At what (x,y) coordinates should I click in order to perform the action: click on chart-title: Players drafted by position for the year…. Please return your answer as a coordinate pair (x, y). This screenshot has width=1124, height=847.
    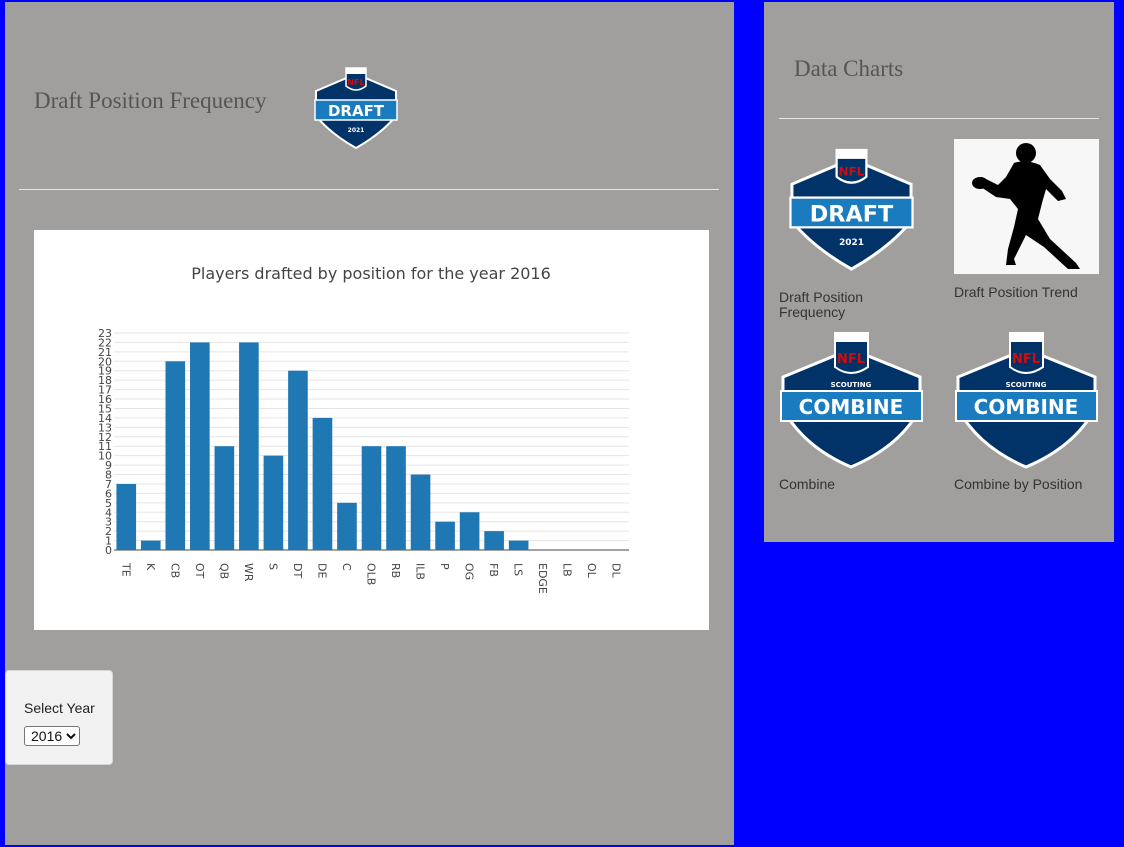
    Looking at the image, I should click on (371, 273).